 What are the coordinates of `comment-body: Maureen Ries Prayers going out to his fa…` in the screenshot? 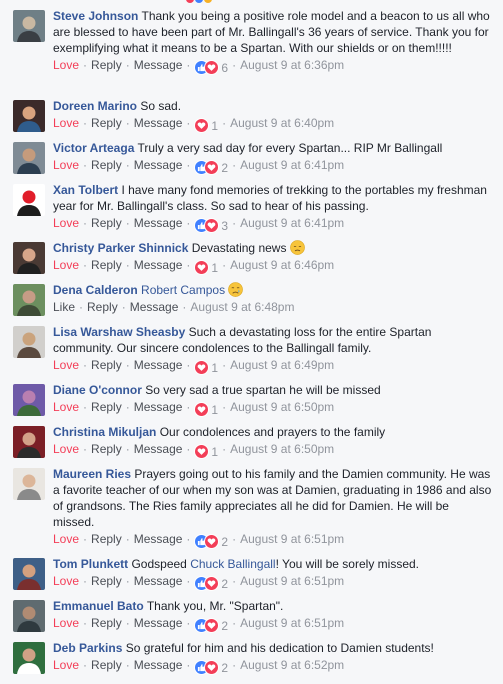 It's located at (273, 507).